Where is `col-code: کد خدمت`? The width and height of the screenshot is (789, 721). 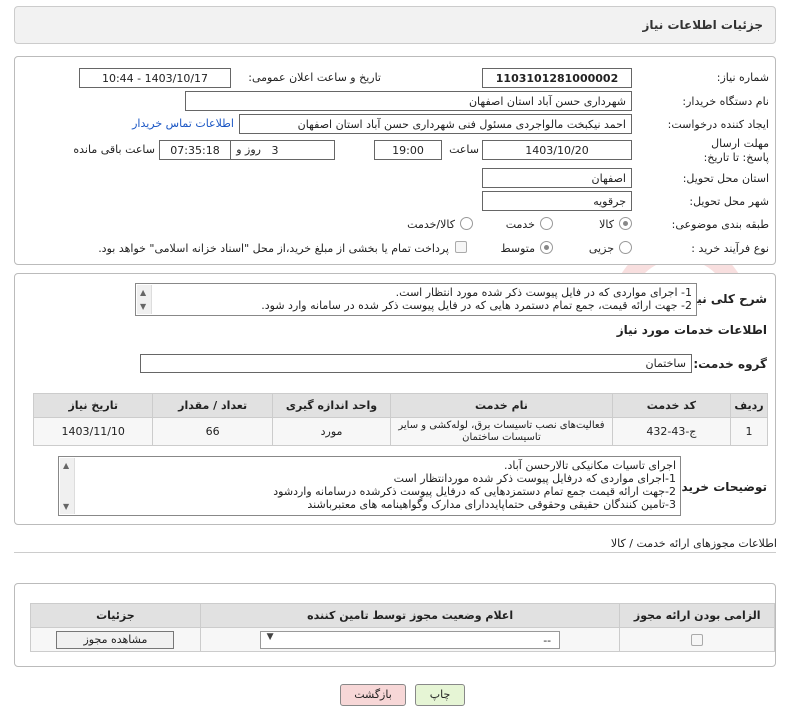
col-code: کد خدمت is located at coordinates (671, 405).